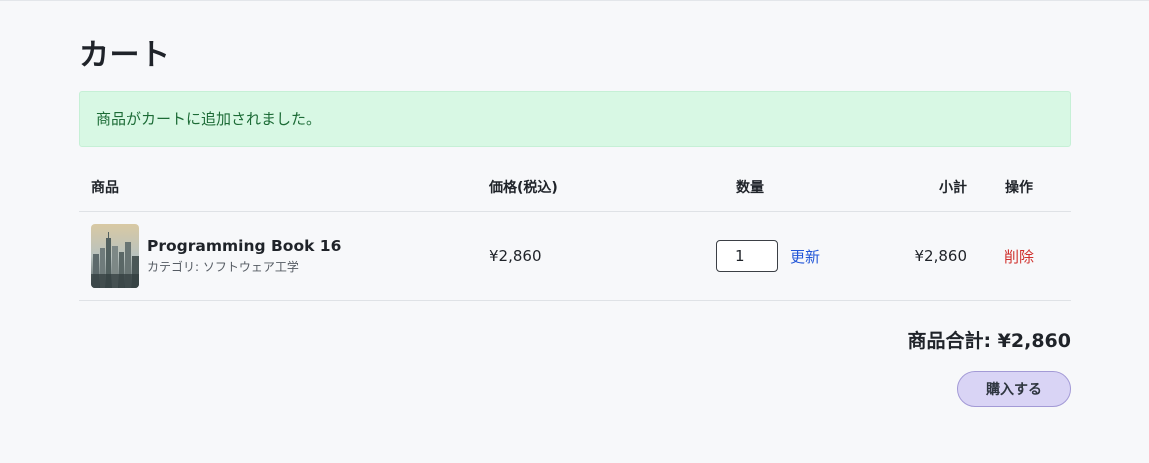 Image resolution: width=1149 pixels, height=463 pixels. Describe the element at coordinates (125, 55) in the screenshot. I see `page-title: カート` at that location.